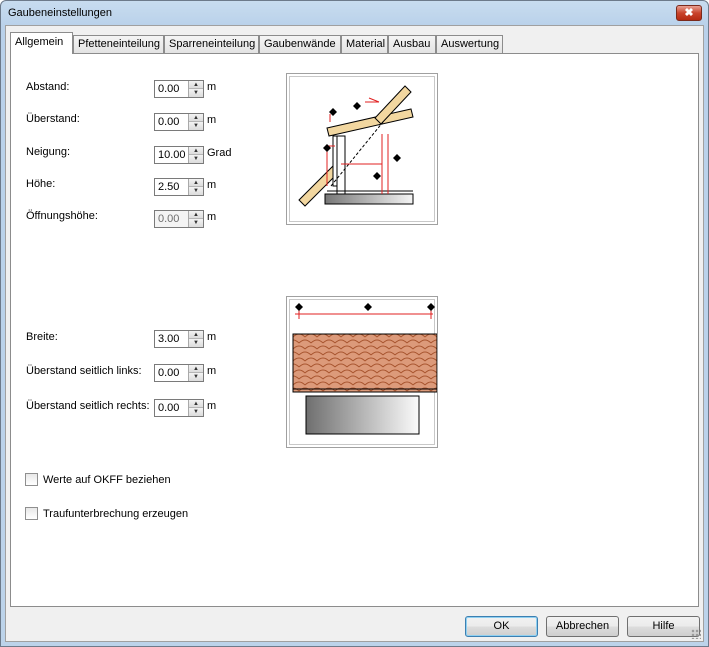 This screenshot has height=647, width=709. What do you see at coordinates (88, 406) in the screenshot?
I see `ueberstand-rechts-label: Überstand seitlich rechts:` at bounding box center [88, 406].